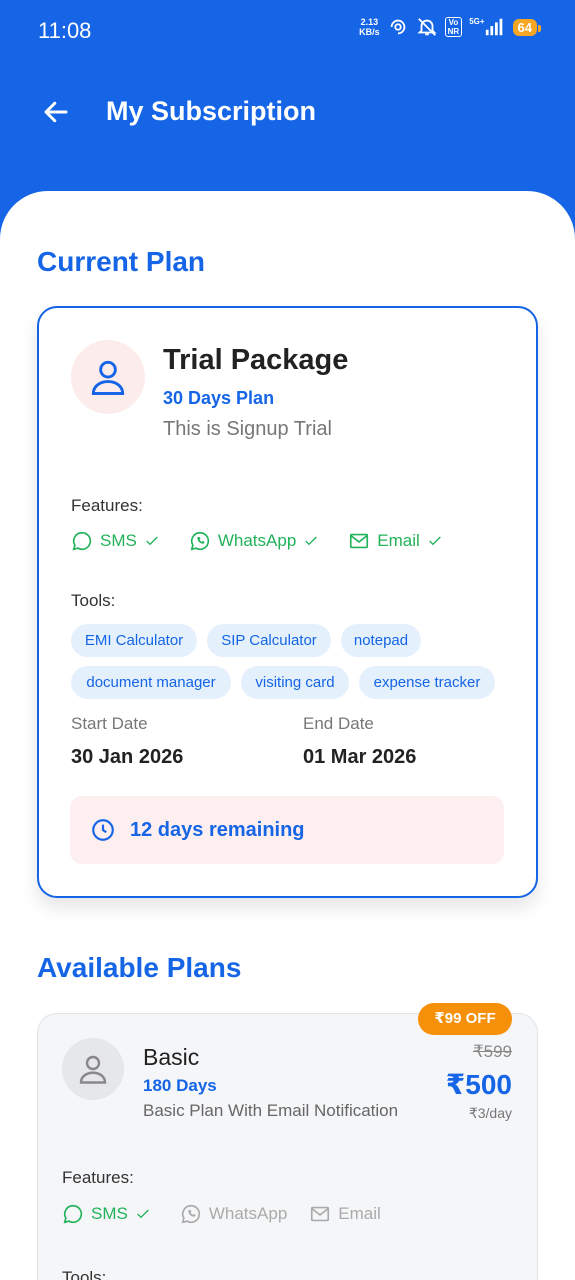 The image size is (575, 1280). Describe the element at coordinates (427, 682) in the screenshot. I see `tool-chip: expense tracker` at that location.